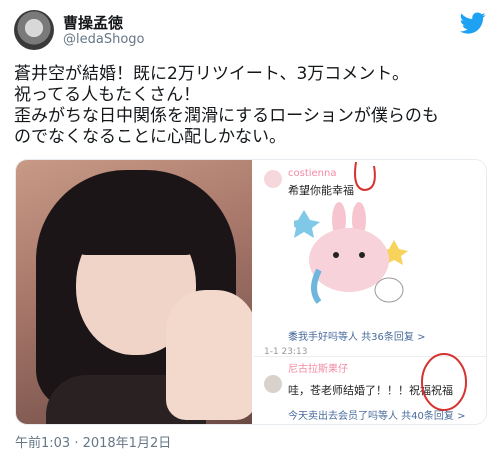  What do you see at coordinates (136, 225) in the screenshot?
I see `photo-bangs` at bounding box center [136, 225].